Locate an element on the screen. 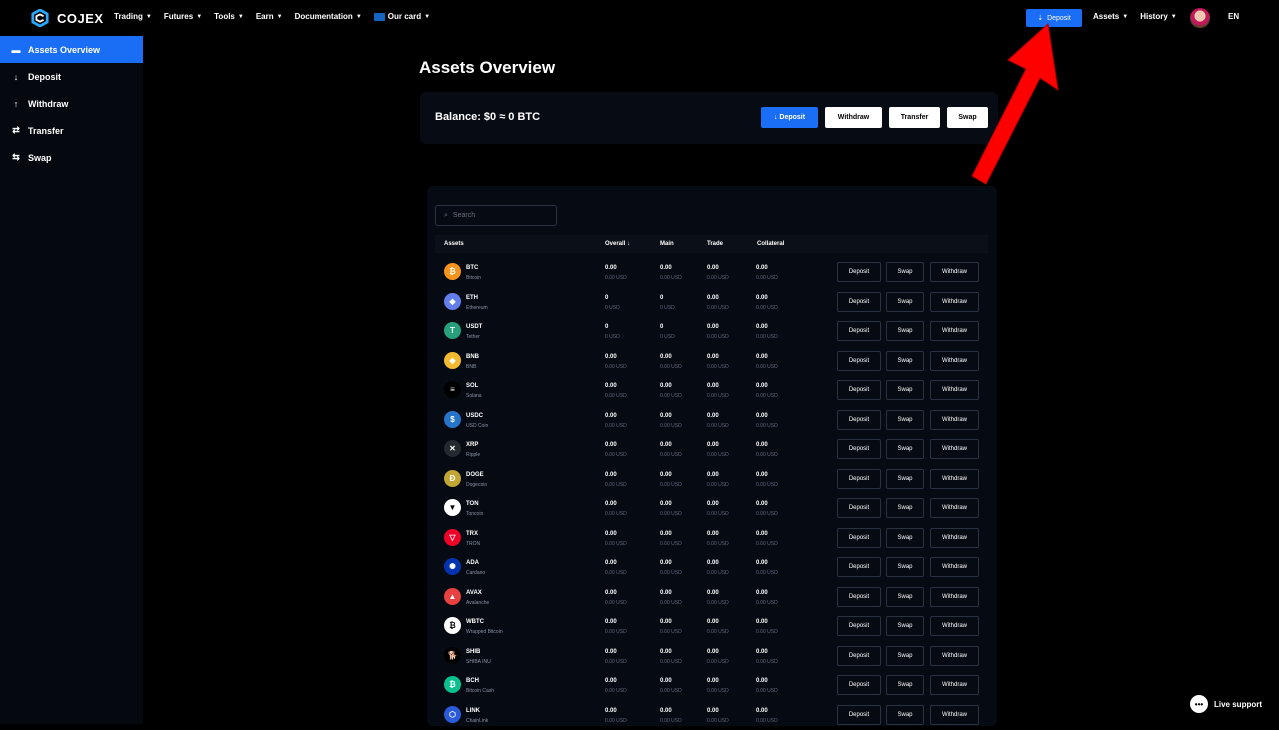 Image resolution: width=1279 pixels, height=730 pixels. language-selector: EN is located at coordinates (1233, 16).